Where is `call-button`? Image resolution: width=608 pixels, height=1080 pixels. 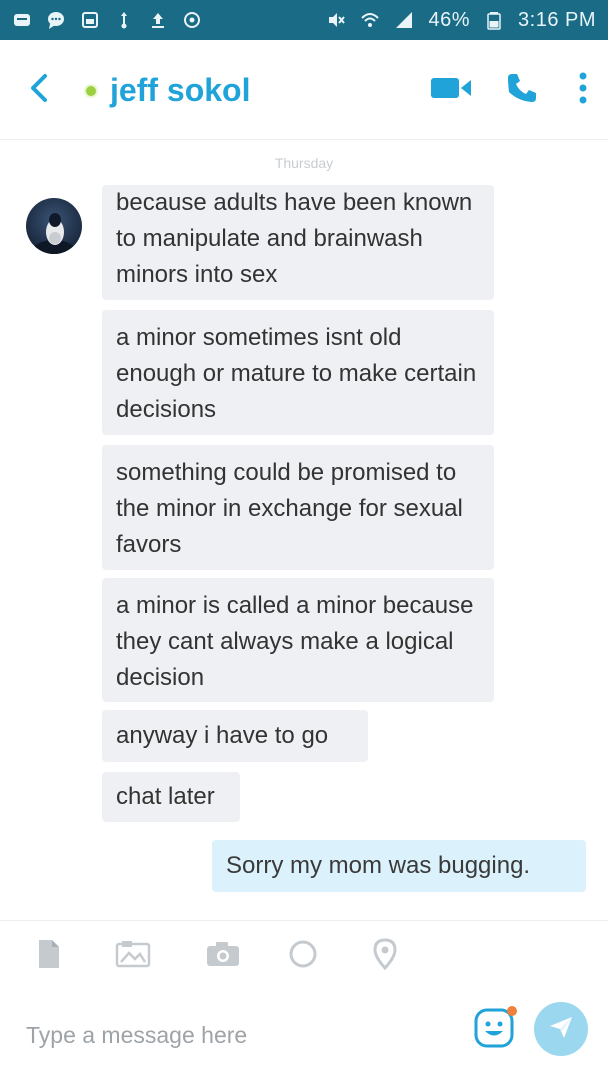 call-button is located at coordinates (522, 90).